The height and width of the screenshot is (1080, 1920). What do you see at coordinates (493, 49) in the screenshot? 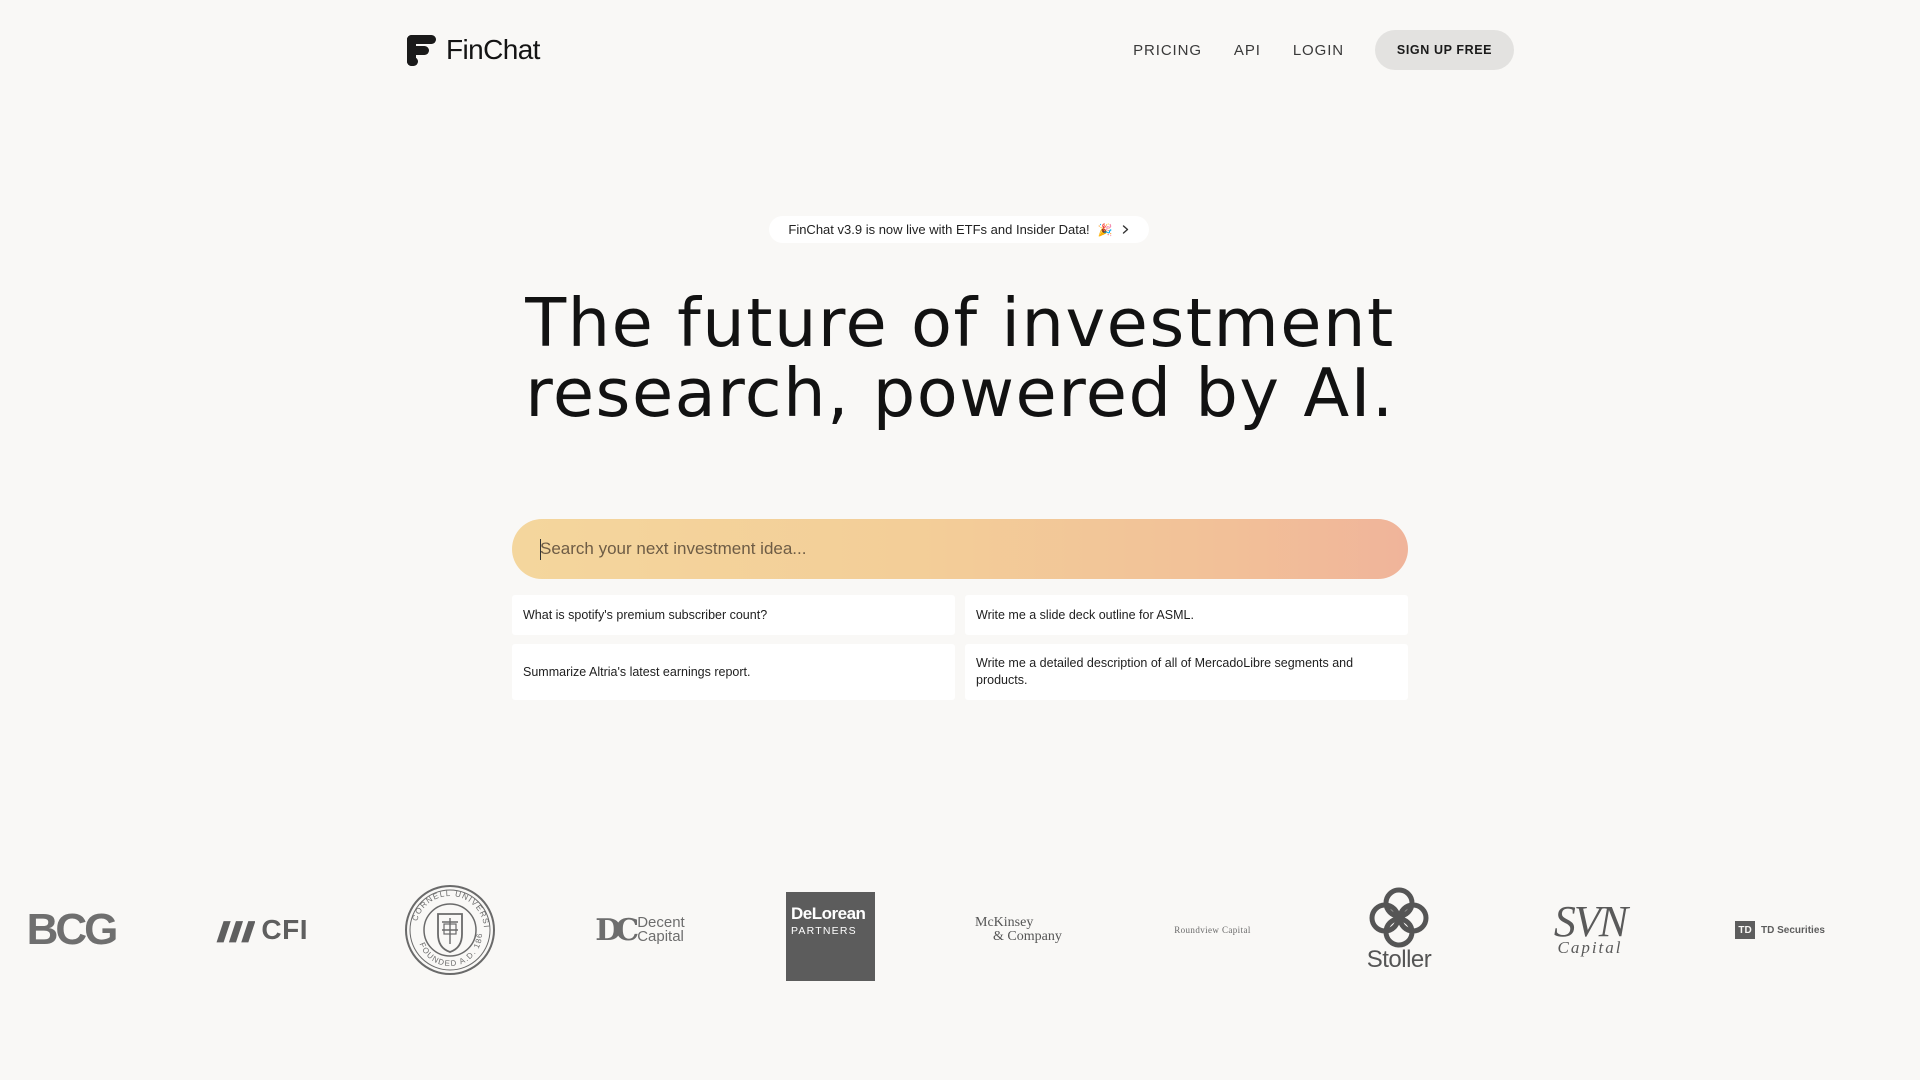
I see `brand-name: FinChat` at bounding box center [493, 49].